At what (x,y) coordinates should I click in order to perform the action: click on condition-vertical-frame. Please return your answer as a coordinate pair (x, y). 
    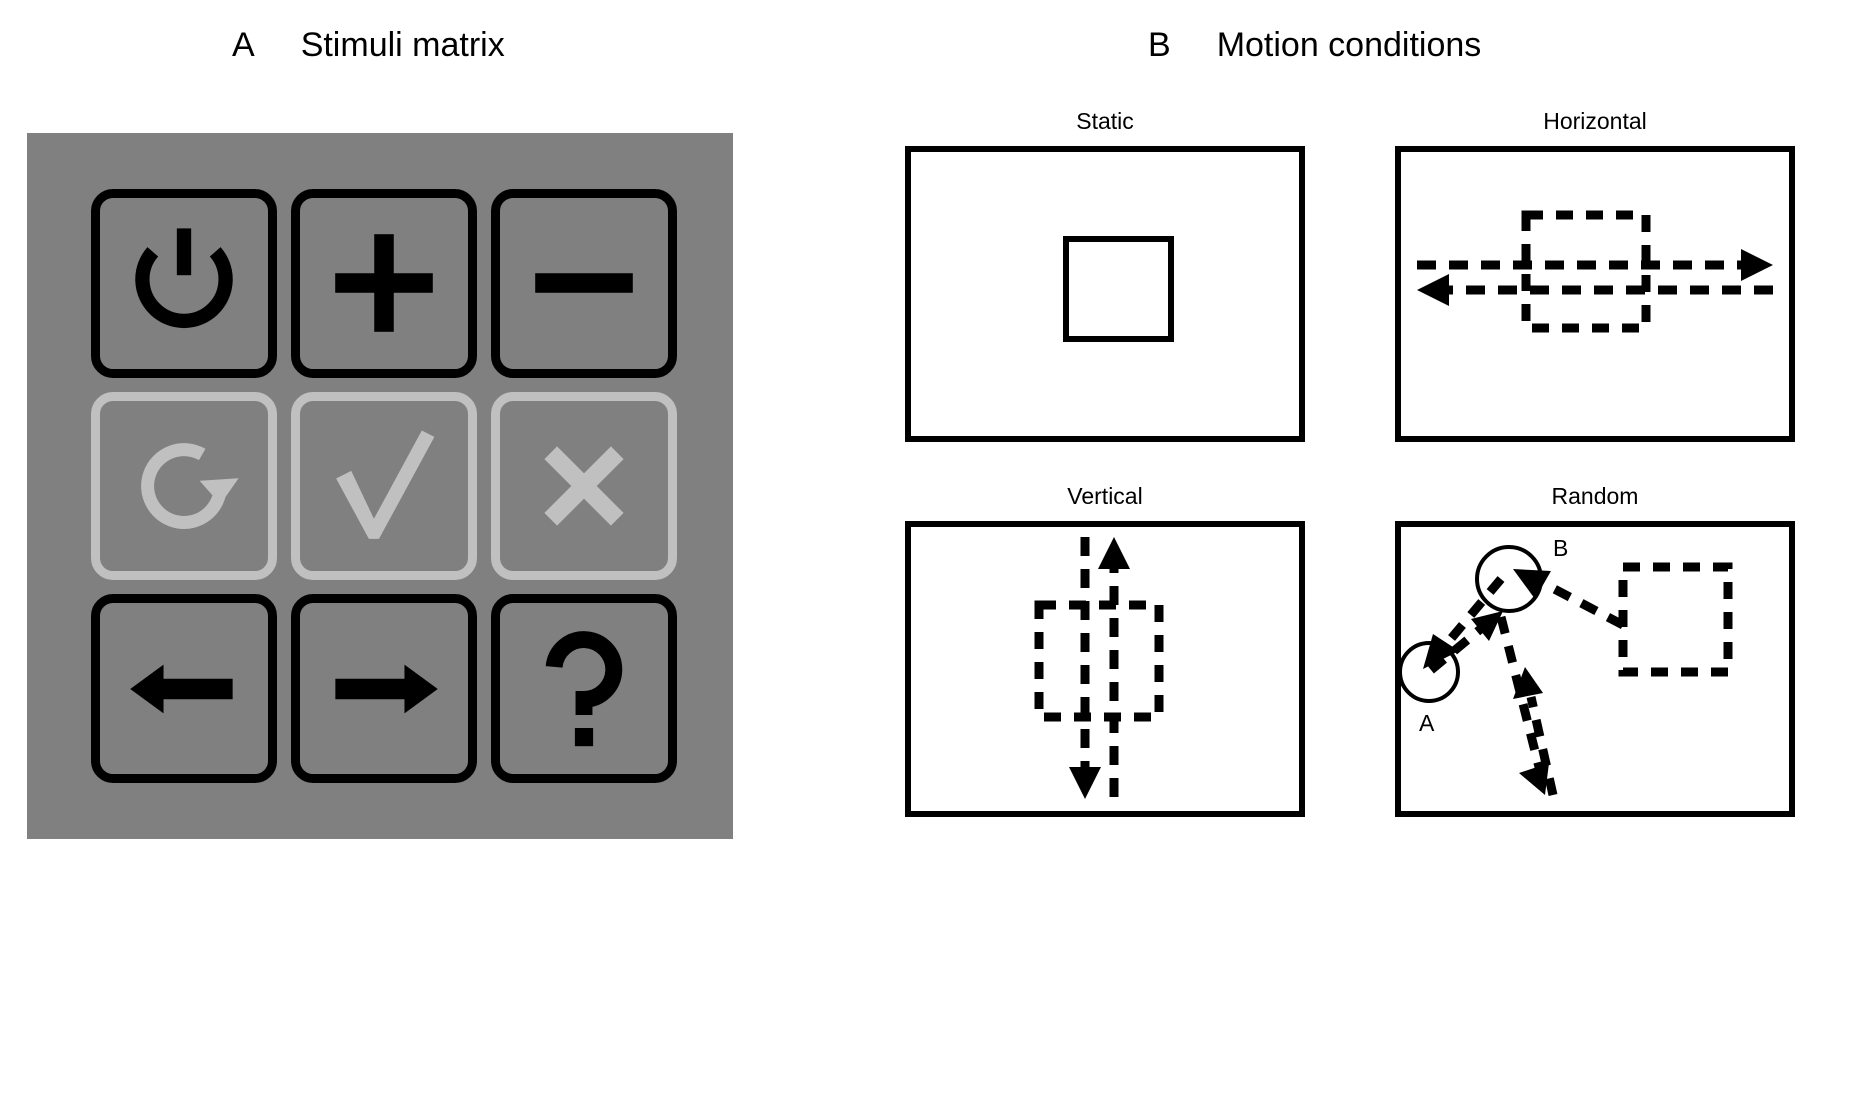
    Looking at the image, I should click on (1105, 669).